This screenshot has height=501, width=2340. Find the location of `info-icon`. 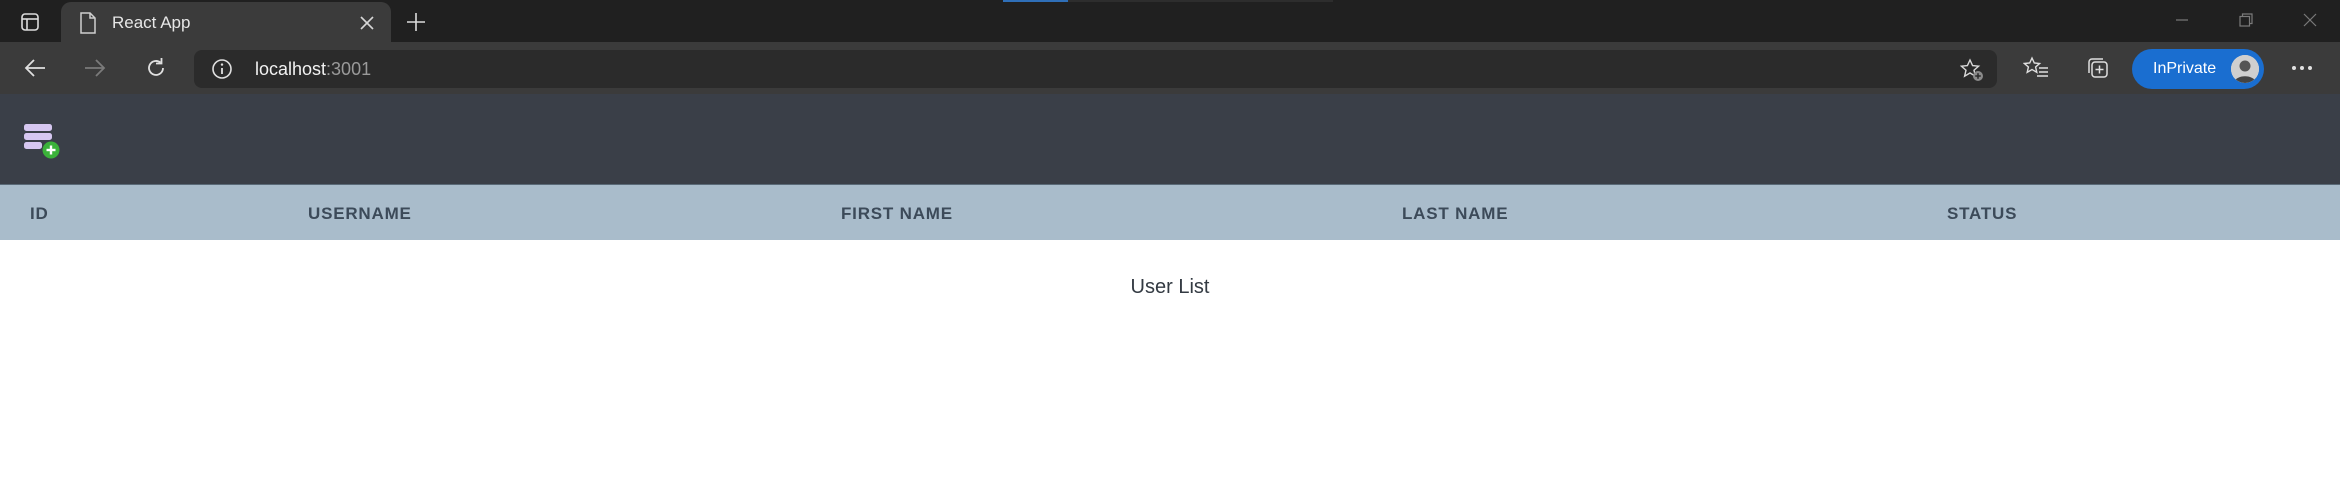

info-icon is located at coordinates (222, 69).